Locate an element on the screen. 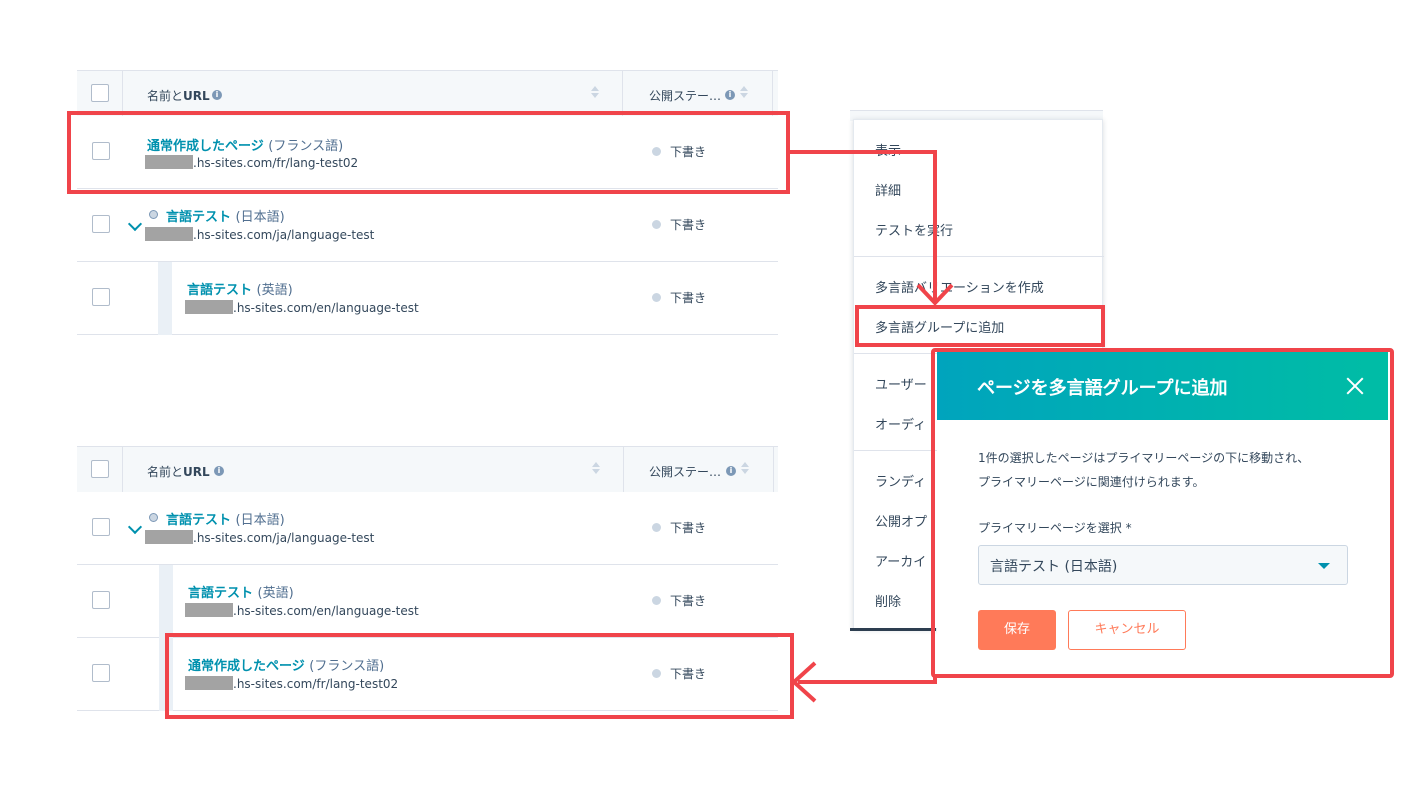  highlight-box-menu-item is located at coordinates (980, 326).